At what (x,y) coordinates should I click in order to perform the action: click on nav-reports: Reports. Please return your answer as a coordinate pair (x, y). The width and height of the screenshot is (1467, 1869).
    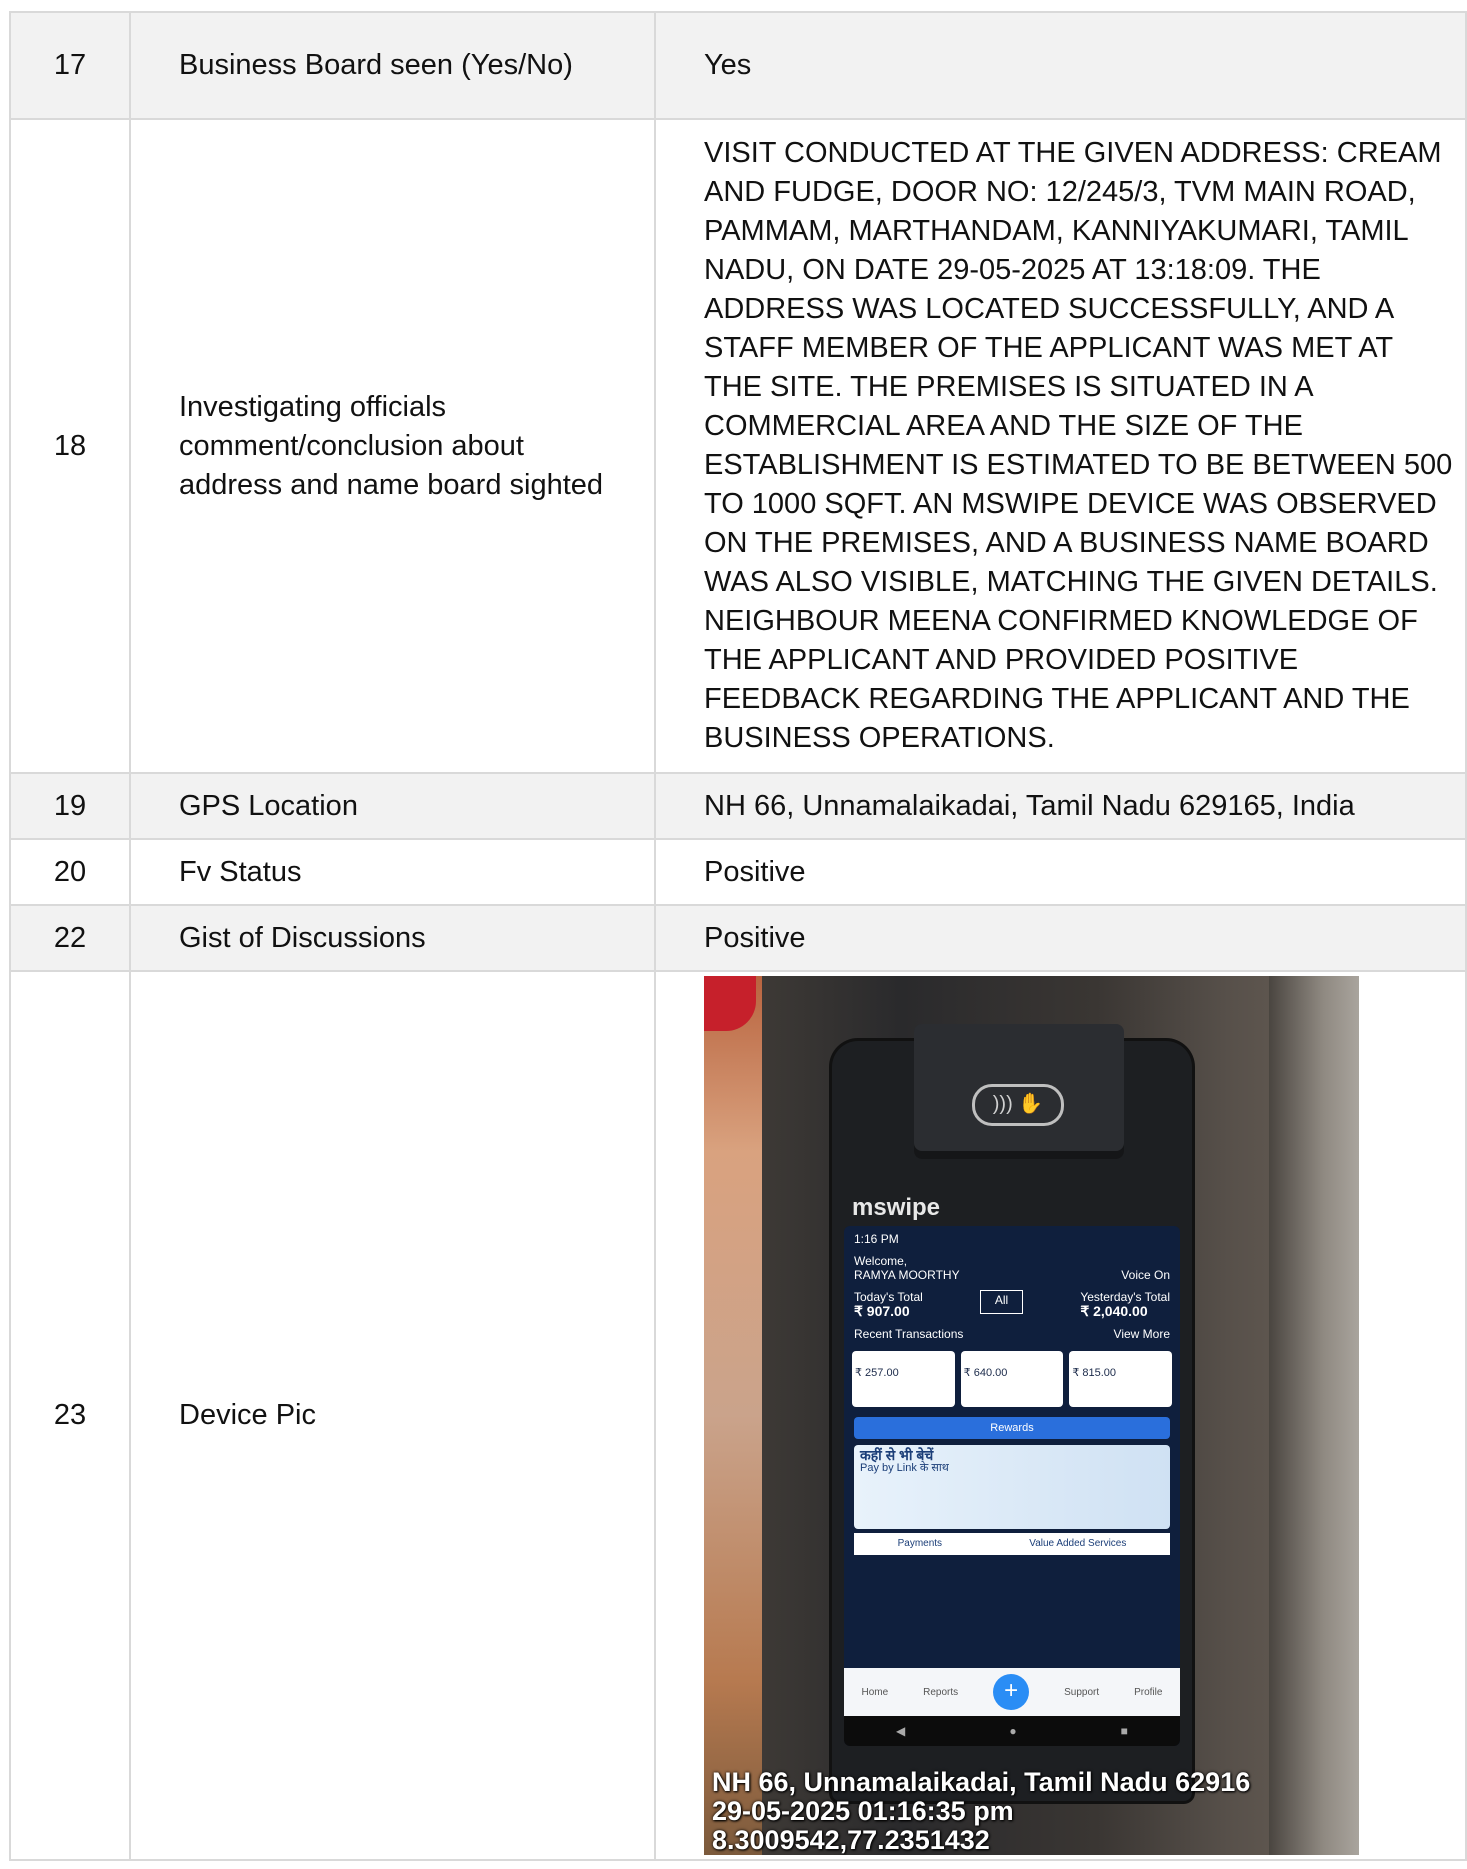
    Looking at the image, I should click on (941, 1692).